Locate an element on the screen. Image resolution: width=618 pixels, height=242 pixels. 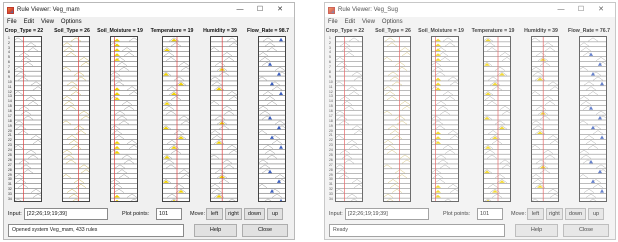
rule-number: 19 is located at coordinates (10, 125).